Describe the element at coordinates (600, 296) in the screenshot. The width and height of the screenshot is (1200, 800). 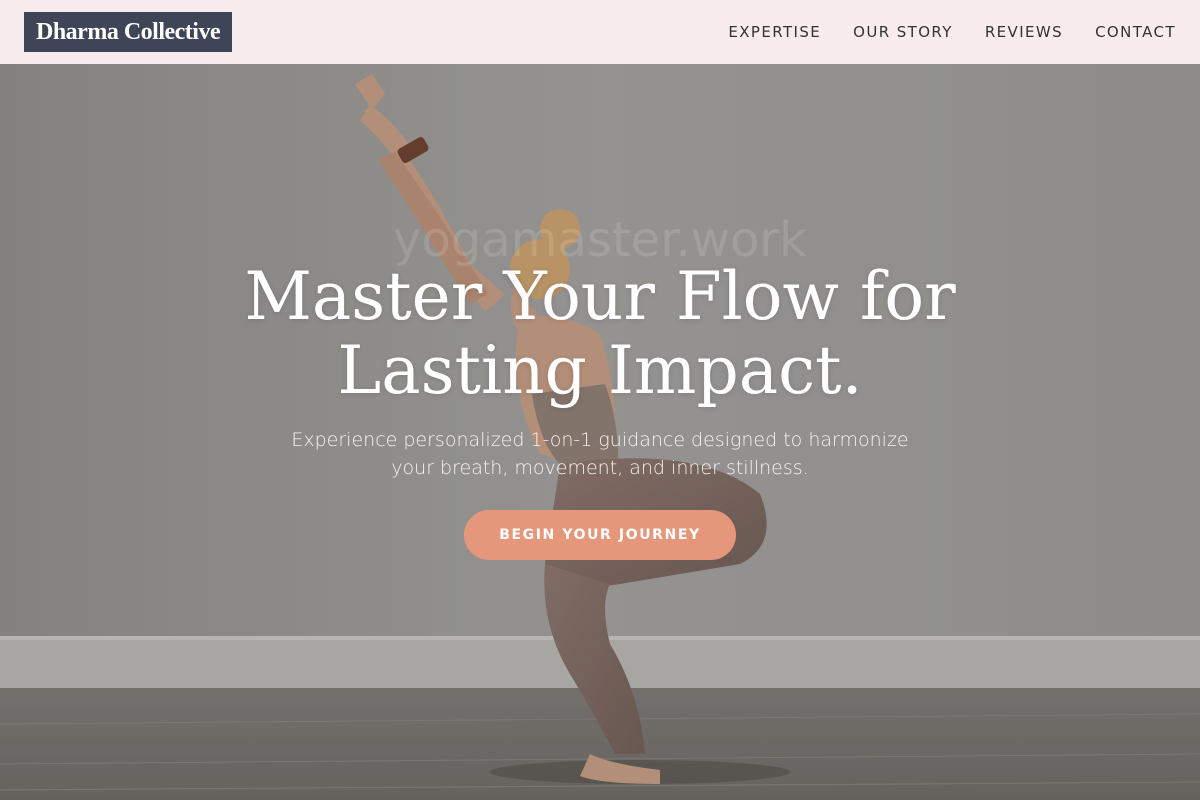
I see `hero-title-line-1: Master Your Flow for` at that location.